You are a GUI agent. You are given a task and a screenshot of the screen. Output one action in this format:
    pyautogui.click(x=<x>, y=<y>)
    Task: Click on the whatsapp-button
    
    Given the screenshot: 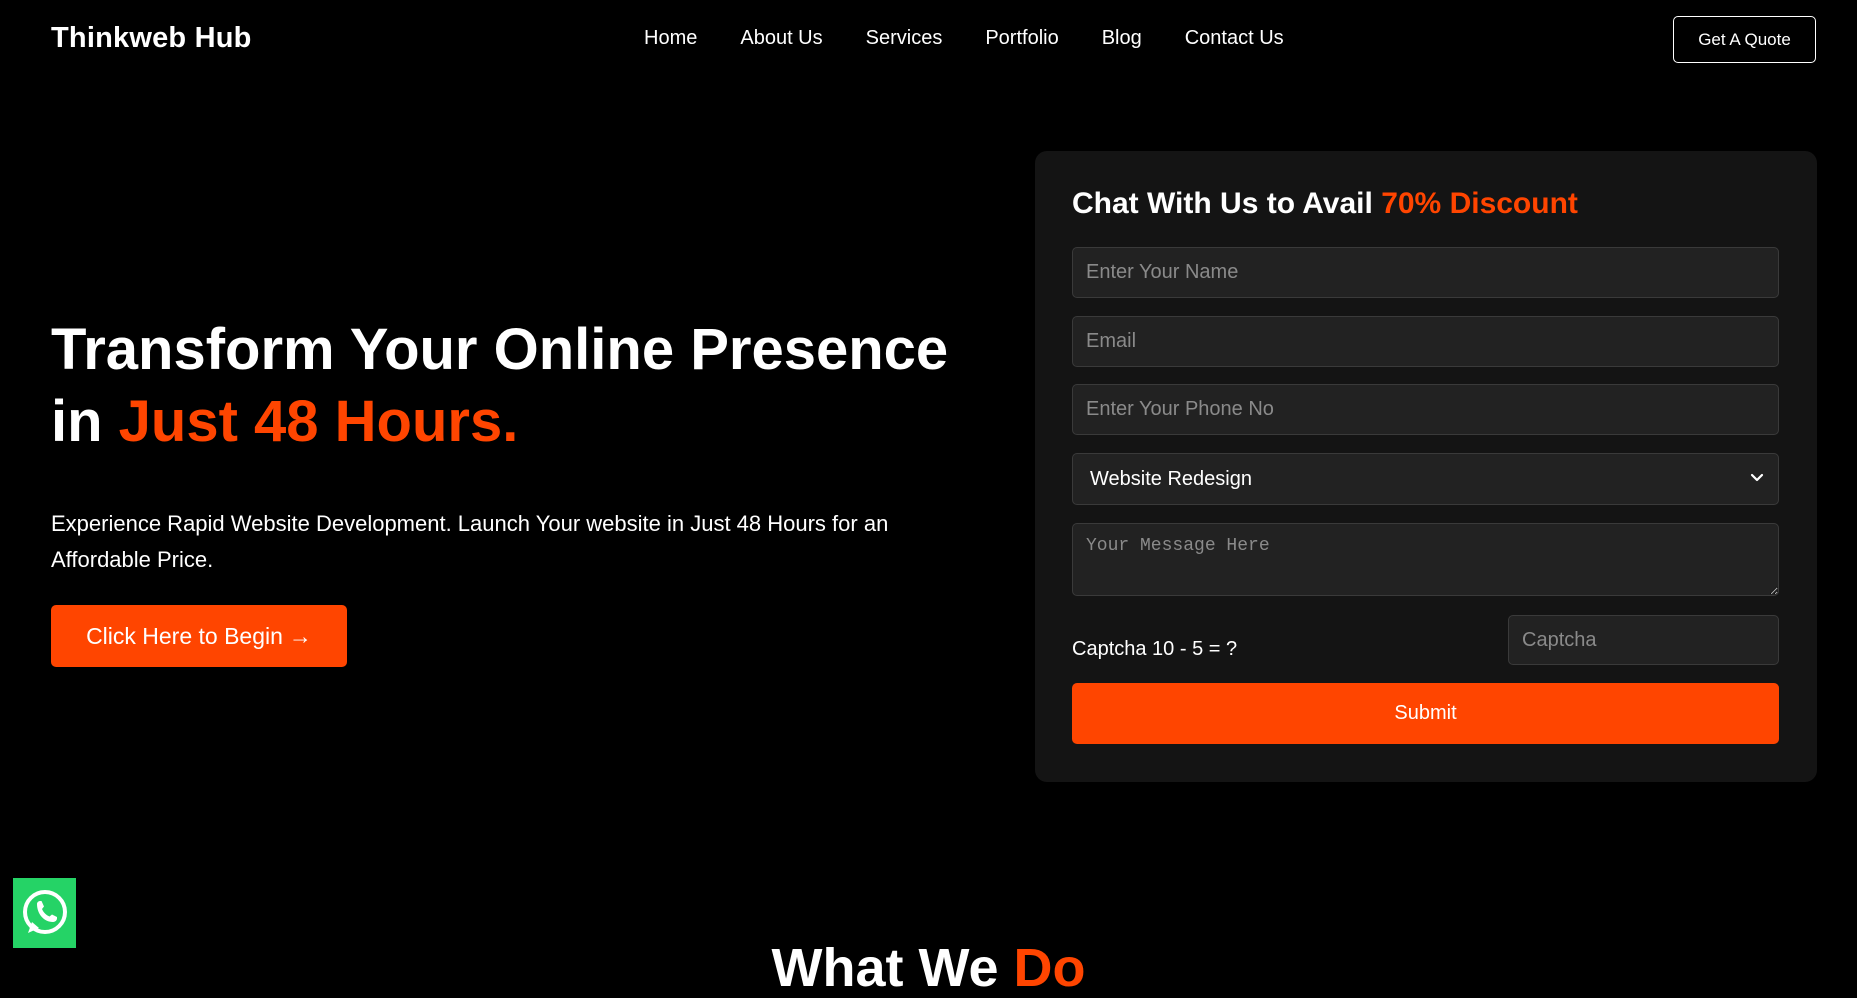 What is the action you would take?
    pyautogui.click(x=44, y=913)
    